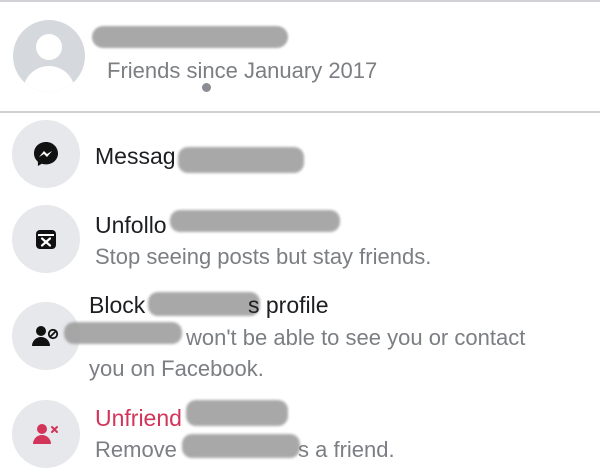 This screenshot has height=476, width=600. What do you see at coordinates (138, 418) in the screenshot?
I see `unfriend-label: Unfriend` at bounding box center [138, 418].